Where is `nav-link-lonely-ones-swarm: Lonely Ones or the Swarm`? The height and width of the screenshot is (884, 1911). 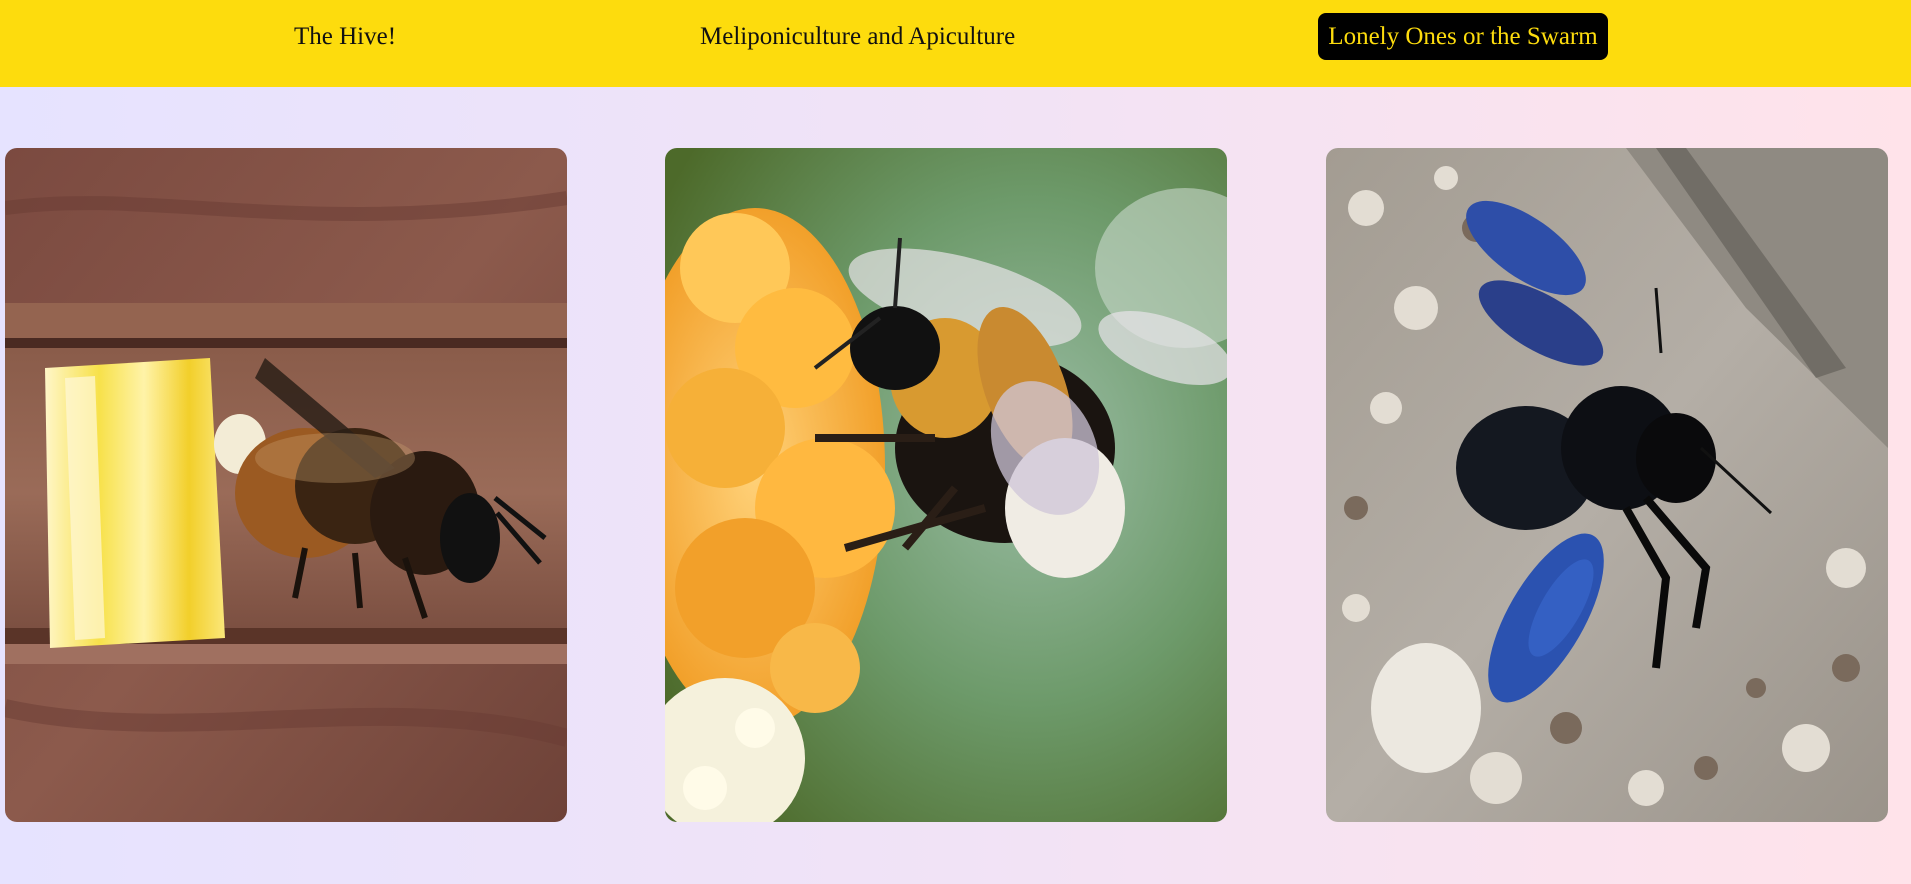 nav-link-lonely-ones-swarm: Lonely Ones or the Swarm is located at coordinates (1463, 36).